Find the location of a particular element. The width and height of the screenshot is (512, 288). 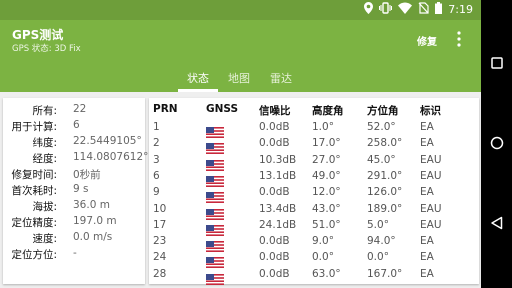

location-icon is located at coordinates (369, 9).